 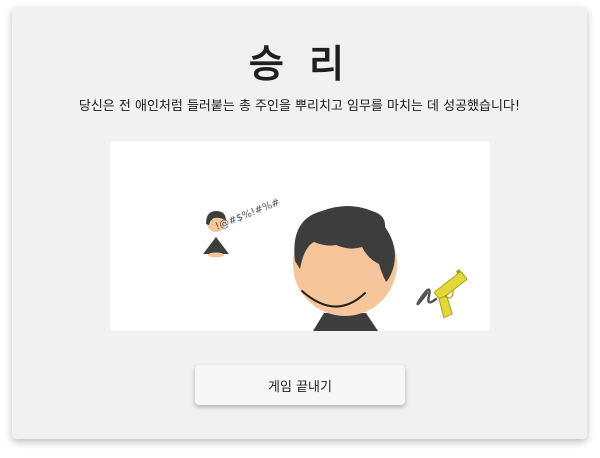 I want to click on end-game-button: 게임 끝내기, so click(x=300, y=385).